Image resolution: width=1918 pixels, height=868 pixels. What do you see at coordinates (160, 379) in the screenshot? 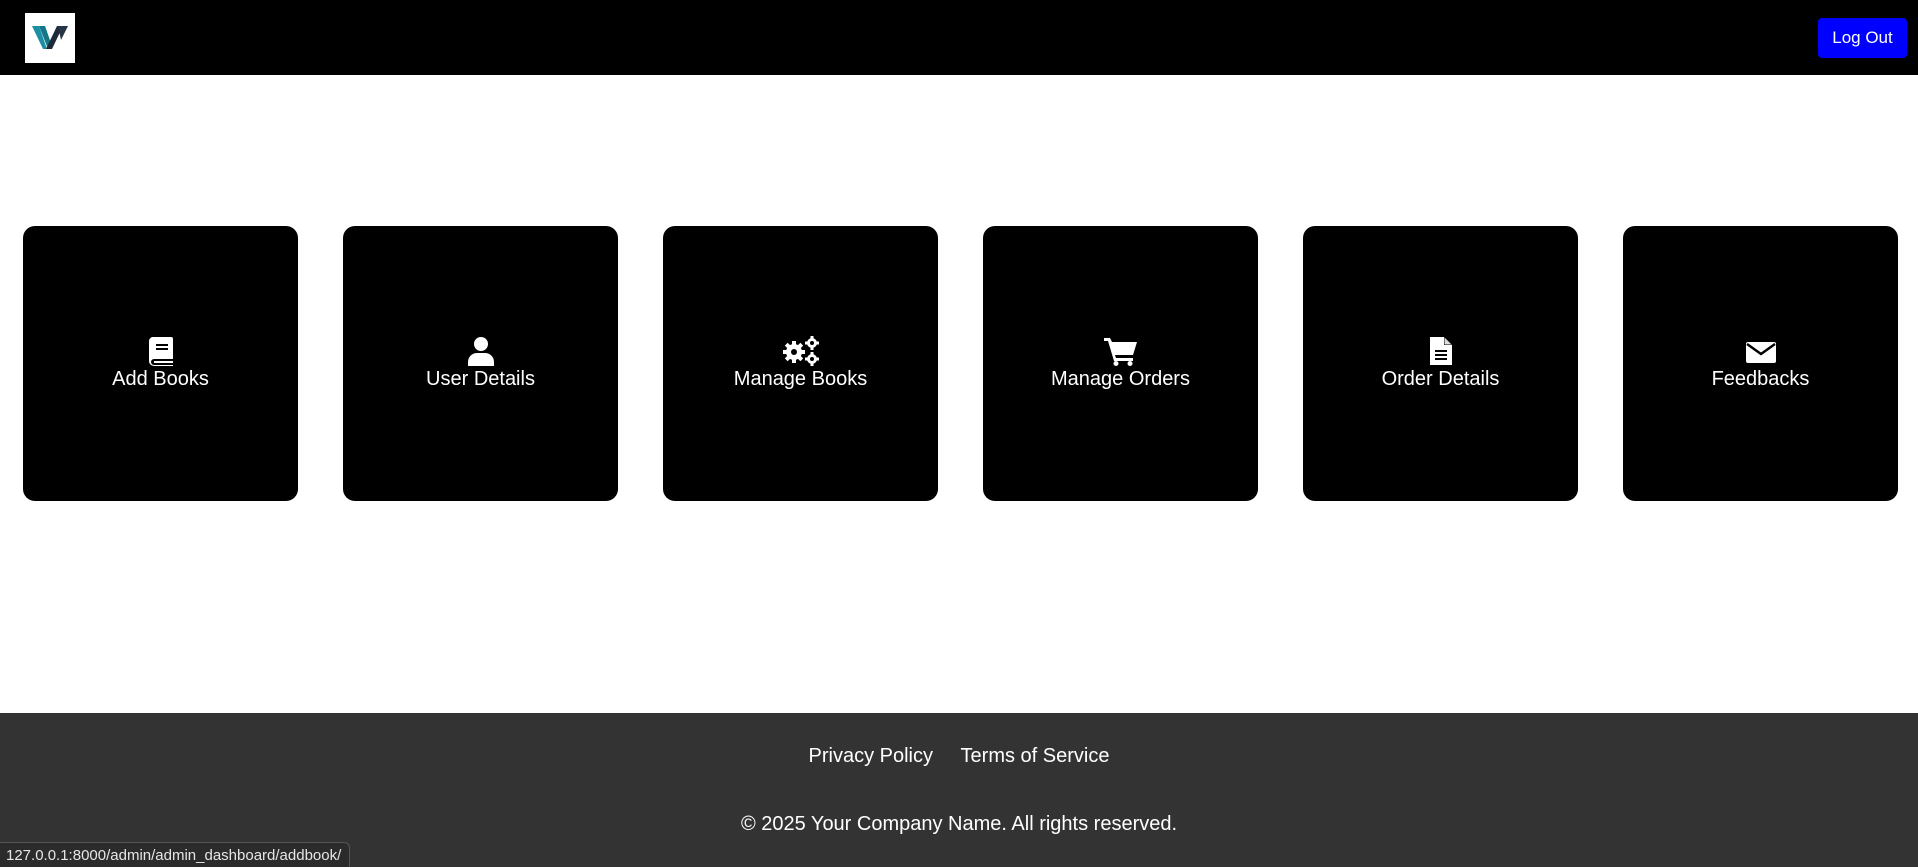
I see `card-label: Add Books` at bounding box center [160, 379].